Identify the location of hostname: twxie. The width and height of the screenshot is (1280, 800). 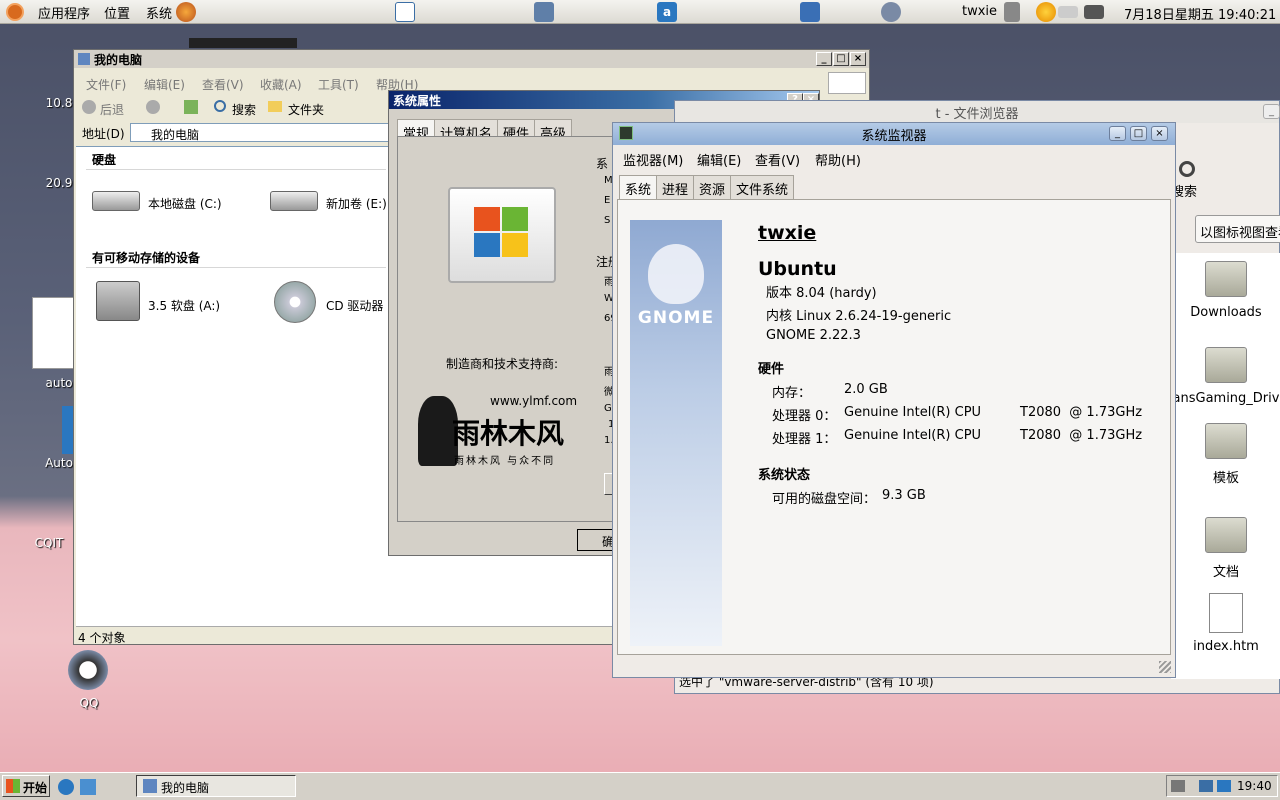
(787, 233).